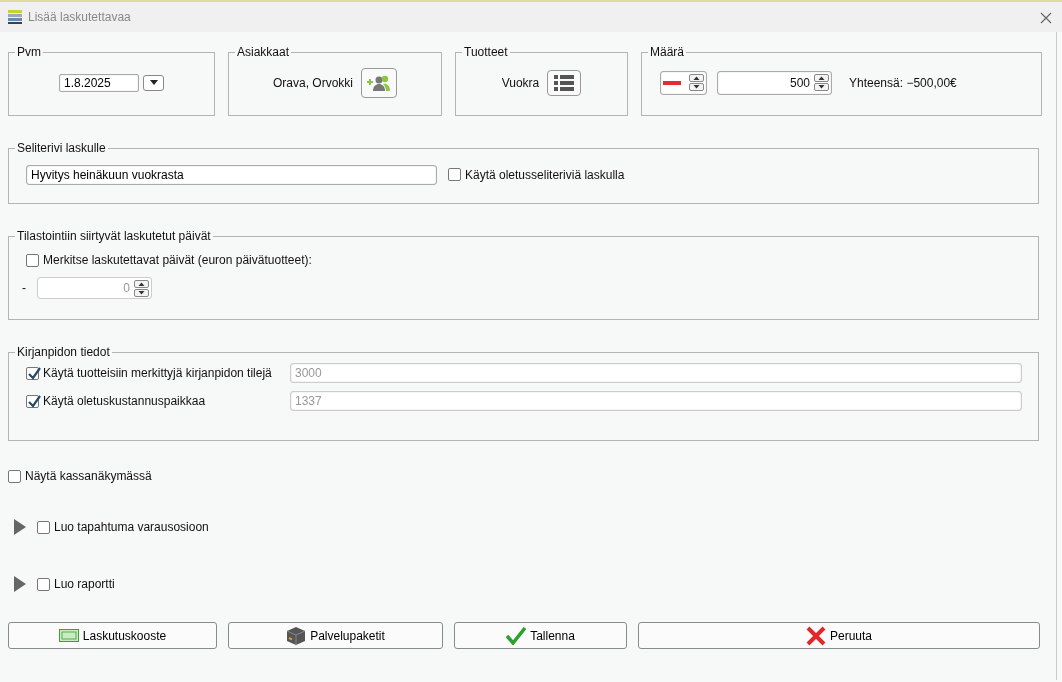  I want to click on group-title: Kirjanpidon tiedot, so click(63, 352).